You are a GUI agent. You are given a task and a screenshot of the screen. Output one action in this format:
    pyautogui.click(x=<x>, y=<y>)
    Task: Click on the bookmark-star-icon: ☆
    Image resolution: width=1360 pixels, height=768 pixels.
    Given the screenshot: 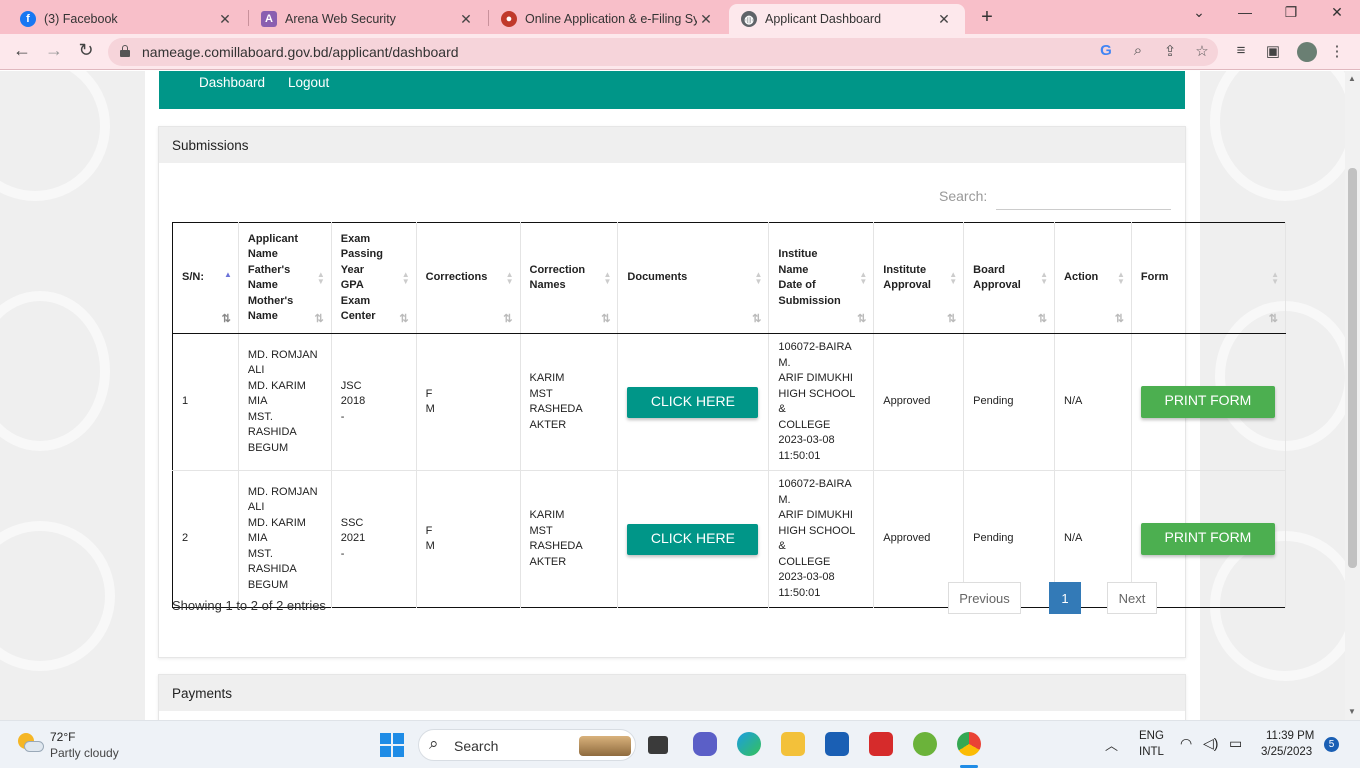 What is the action you would take?
    pyautogui.click(x=1202, y=51)
    